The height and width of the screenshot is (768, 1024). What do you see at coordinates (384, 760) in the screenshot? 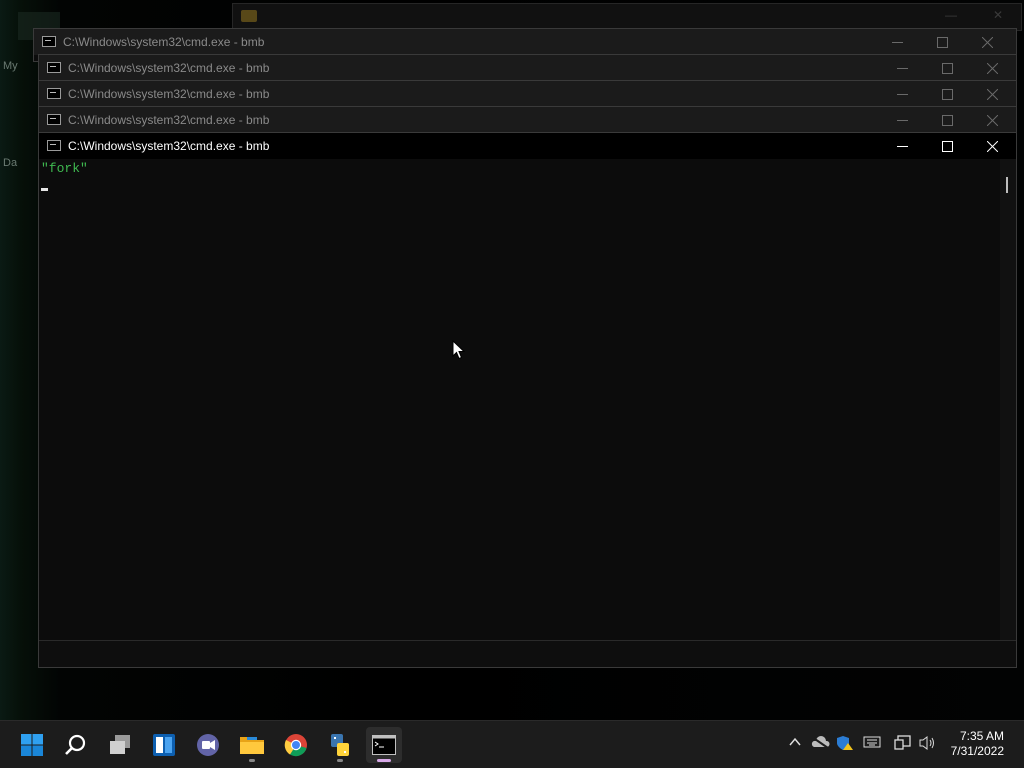
I see `active-indicator` at bounding box center [384, 760].